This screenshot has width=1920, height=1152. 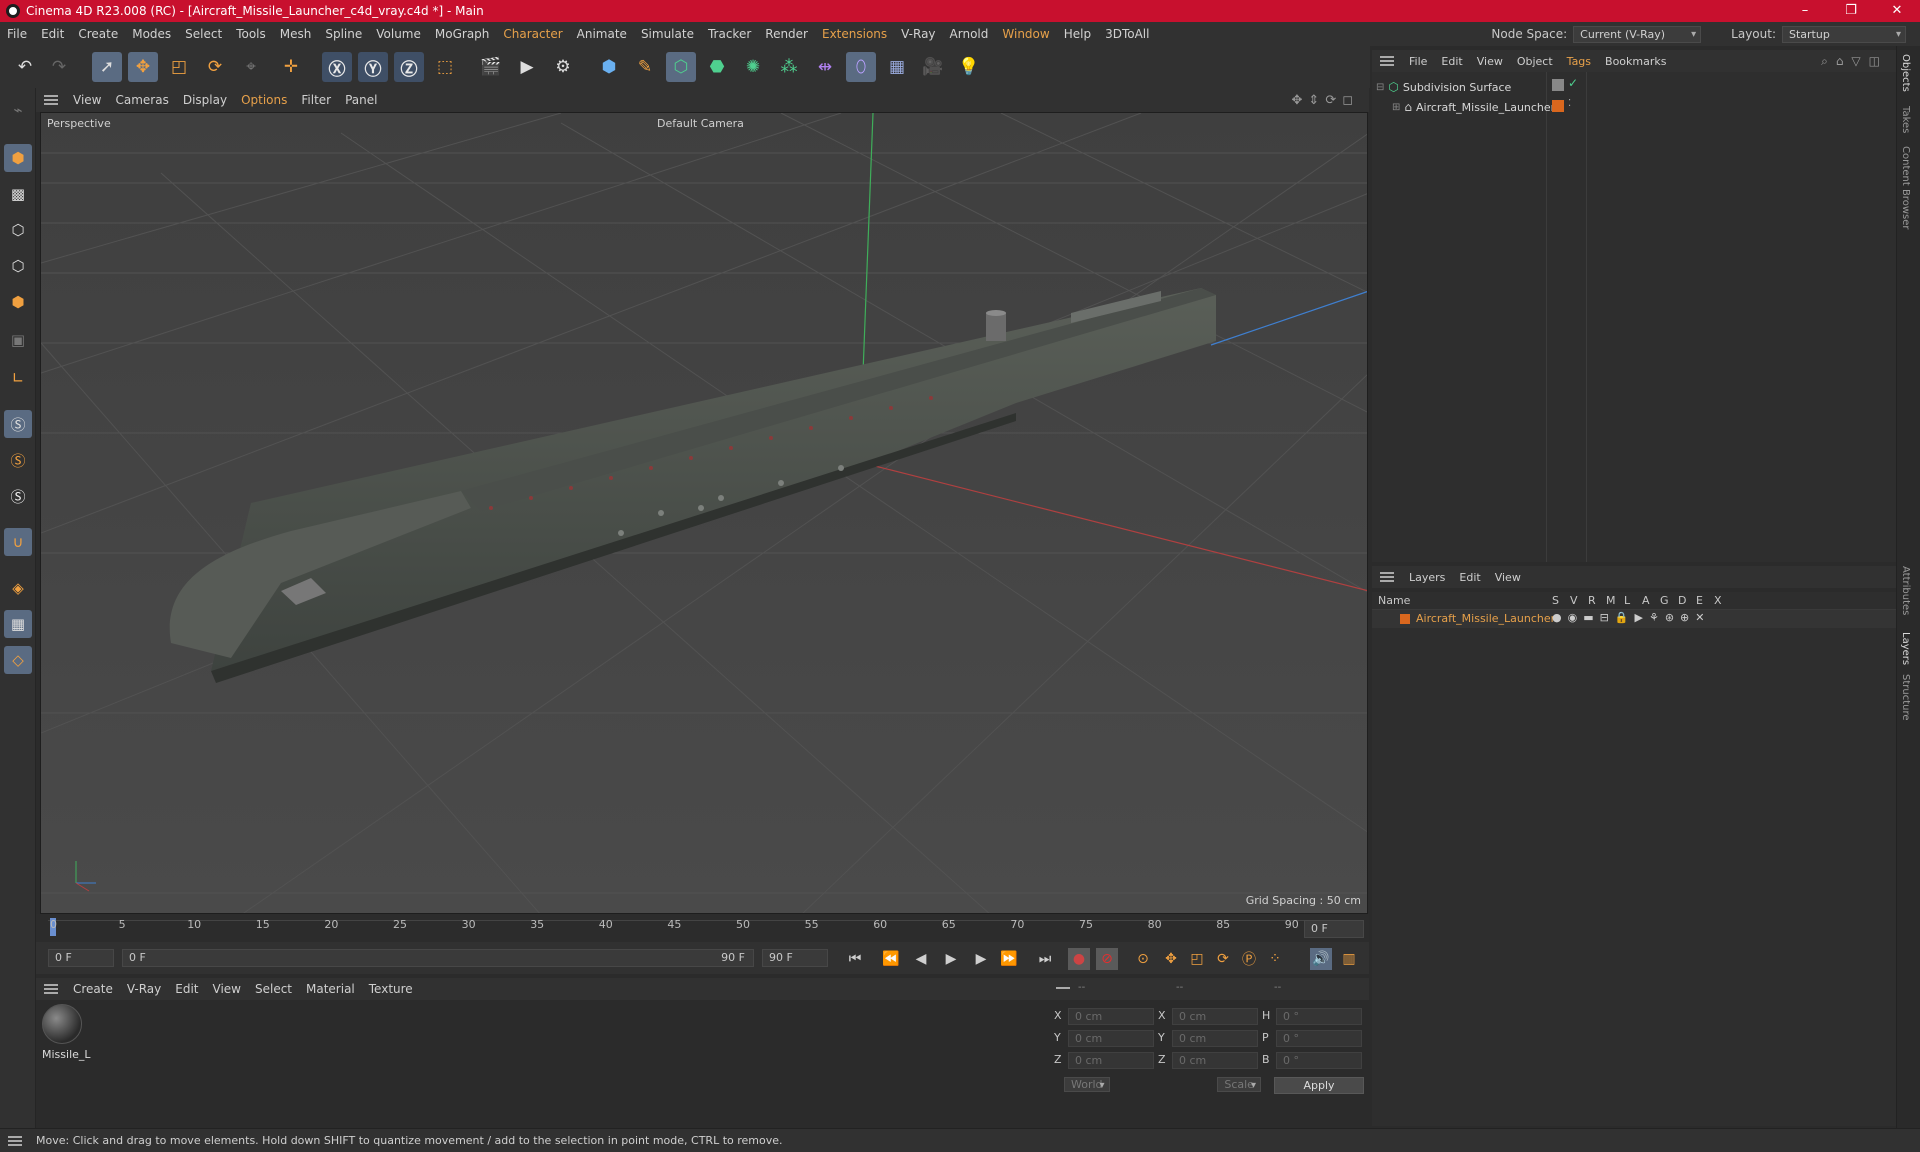 I want to click on cube-icon: ⬢, so click(x=609, y=67).